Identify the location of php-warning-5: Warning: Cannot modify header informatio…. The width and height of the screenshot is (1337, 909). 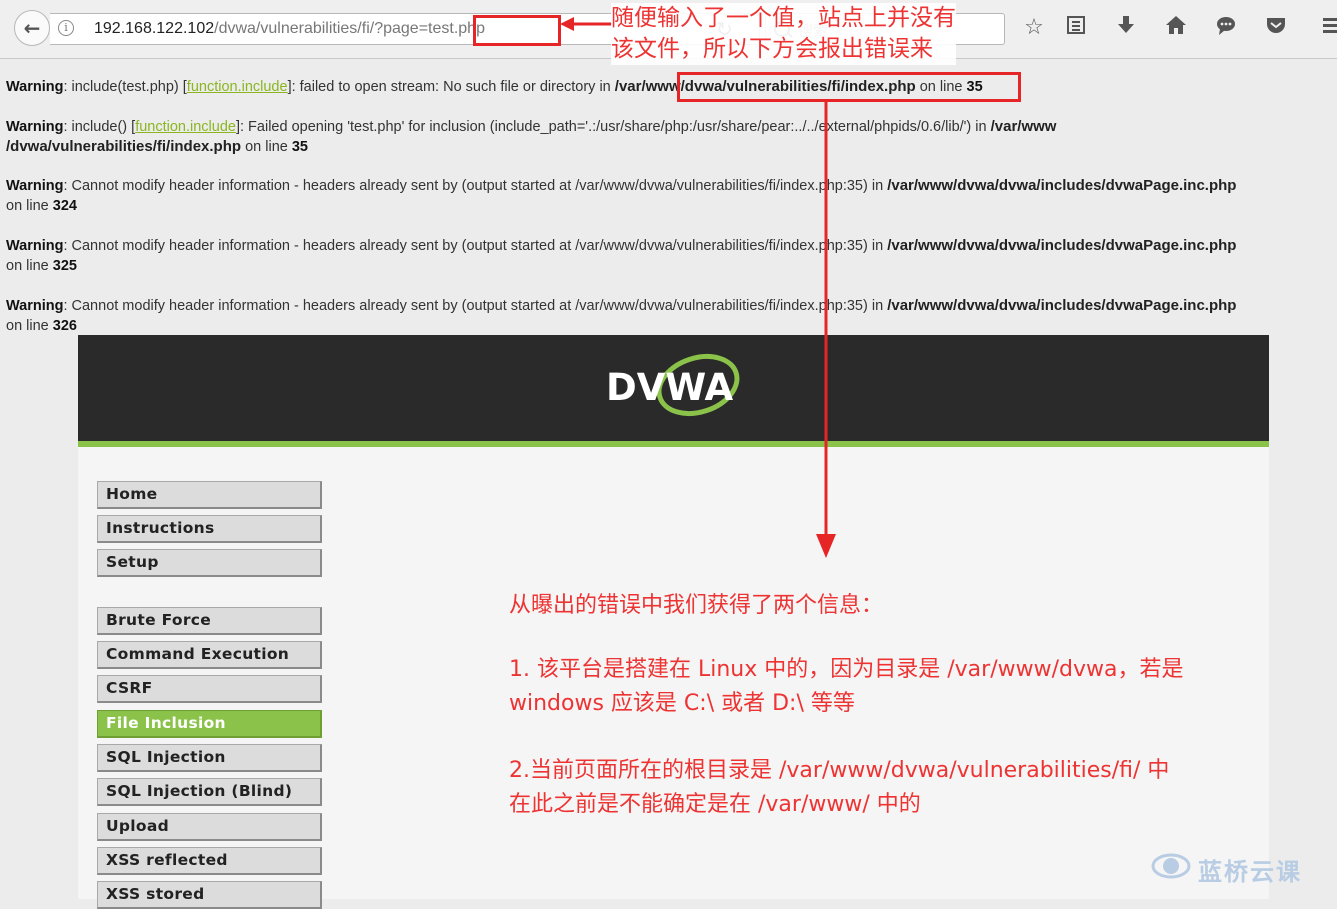
(621, 316).